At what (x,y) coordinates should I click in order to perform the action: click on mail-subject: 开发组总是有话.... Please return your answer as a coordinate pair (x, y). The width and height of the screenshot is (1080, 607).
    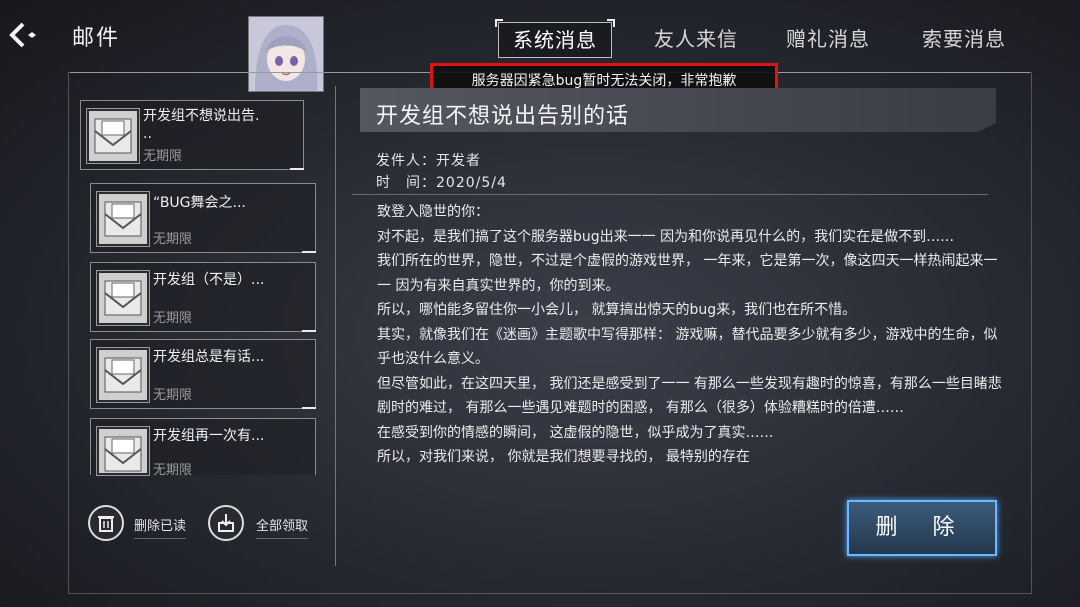
    Looking at the image, I should click on (209, 357).